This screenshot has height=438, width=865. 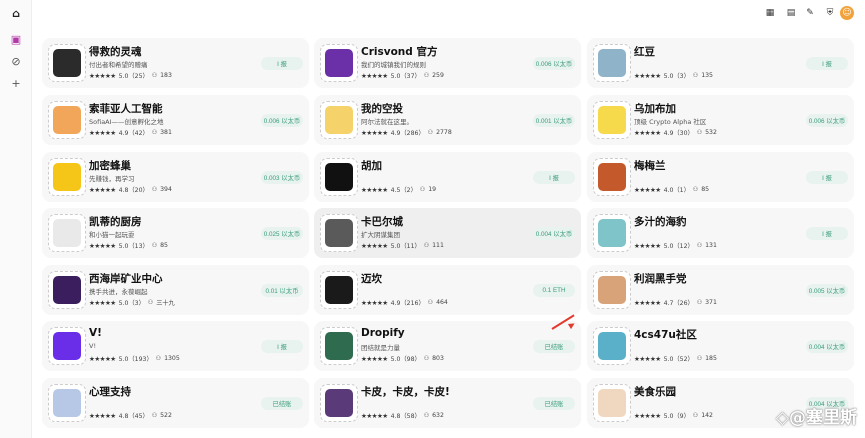 I want to click on member-count: 1305, so click(x=172, y=358).